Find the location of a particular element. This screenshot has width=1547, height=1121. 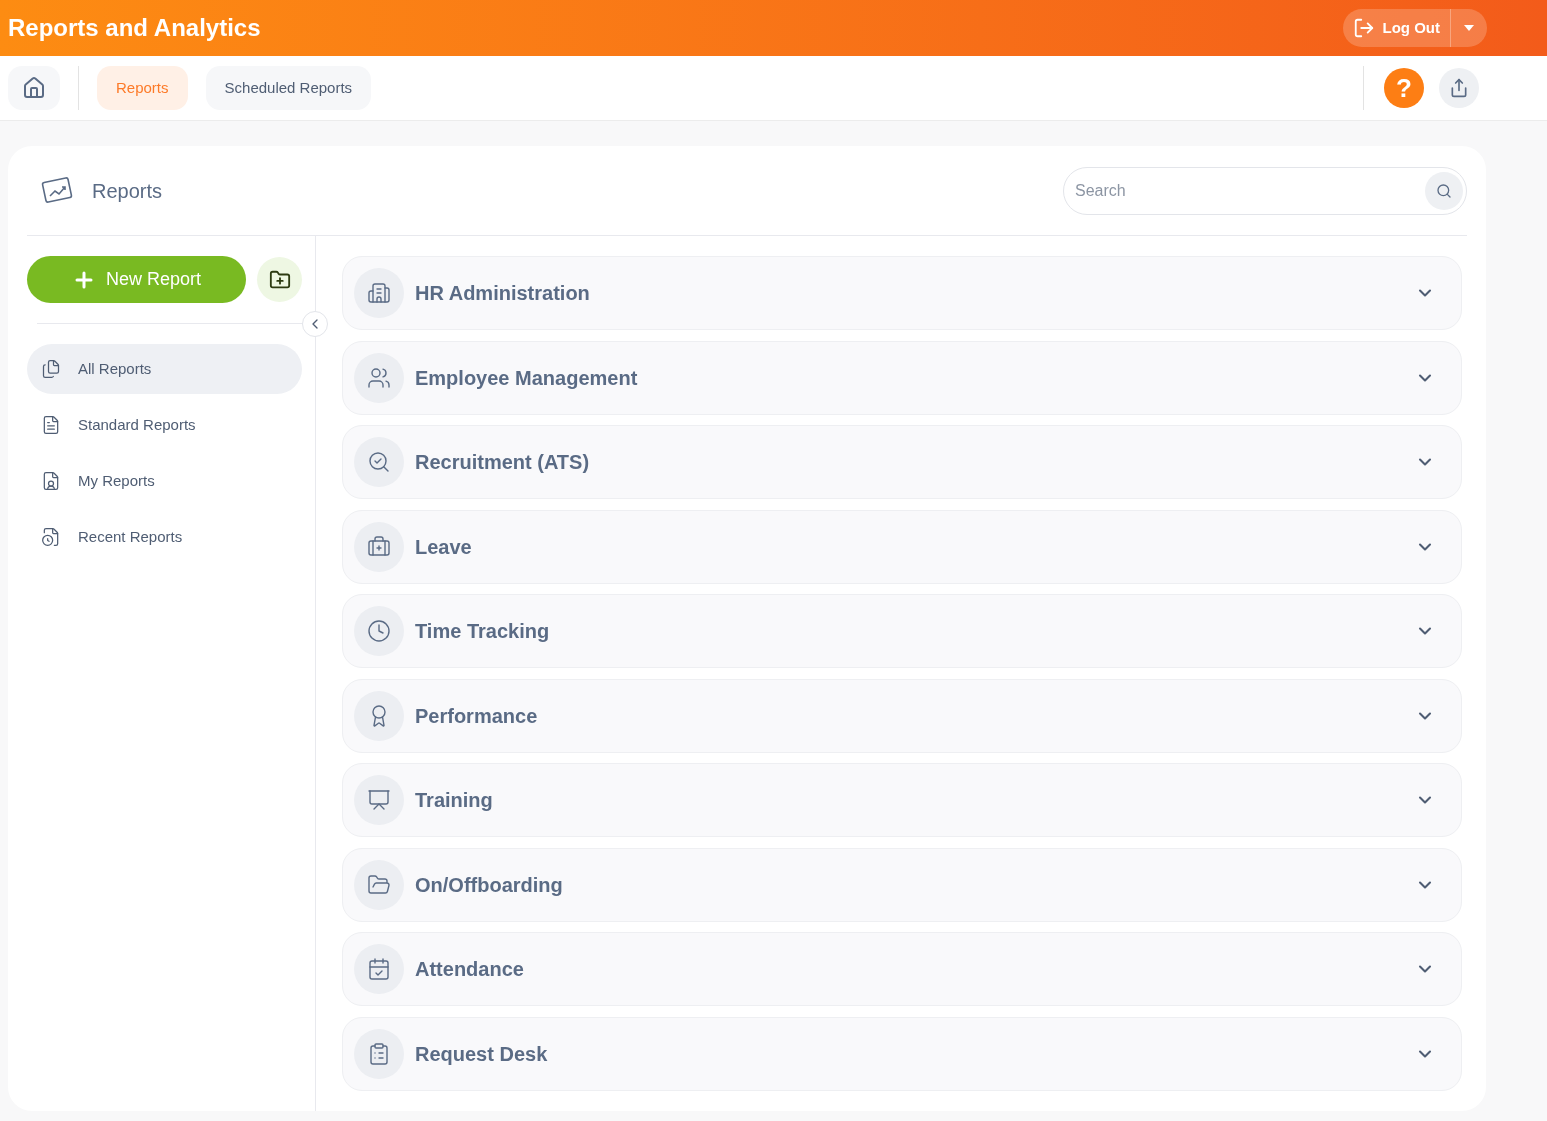

nav-tab: Scheduled Reports is located at coordinates (288, 88).